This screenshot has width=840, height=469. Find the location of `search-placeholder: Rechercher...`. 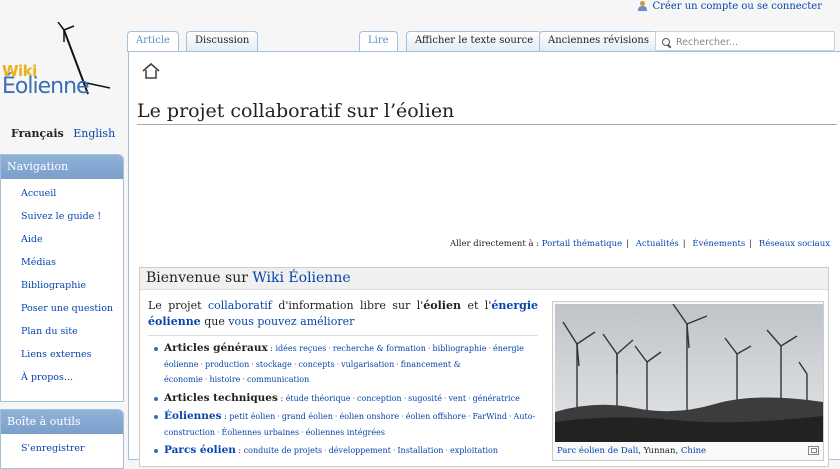

search-placeholder: Rechercher... is located at coordinates (707, 42).